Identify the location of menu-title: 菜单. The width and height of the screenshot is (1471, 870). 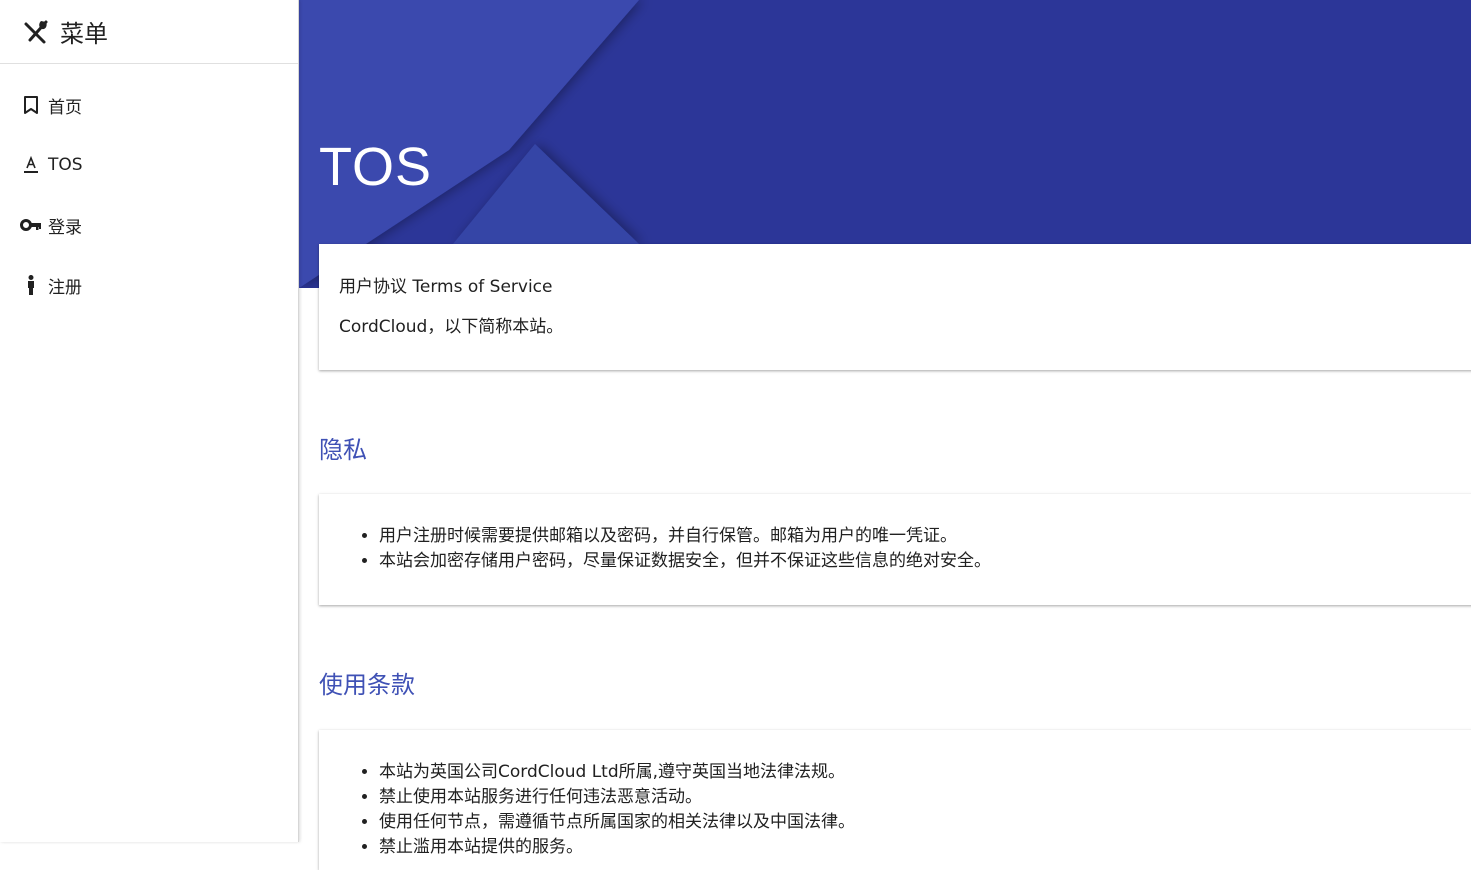
(84, 34).